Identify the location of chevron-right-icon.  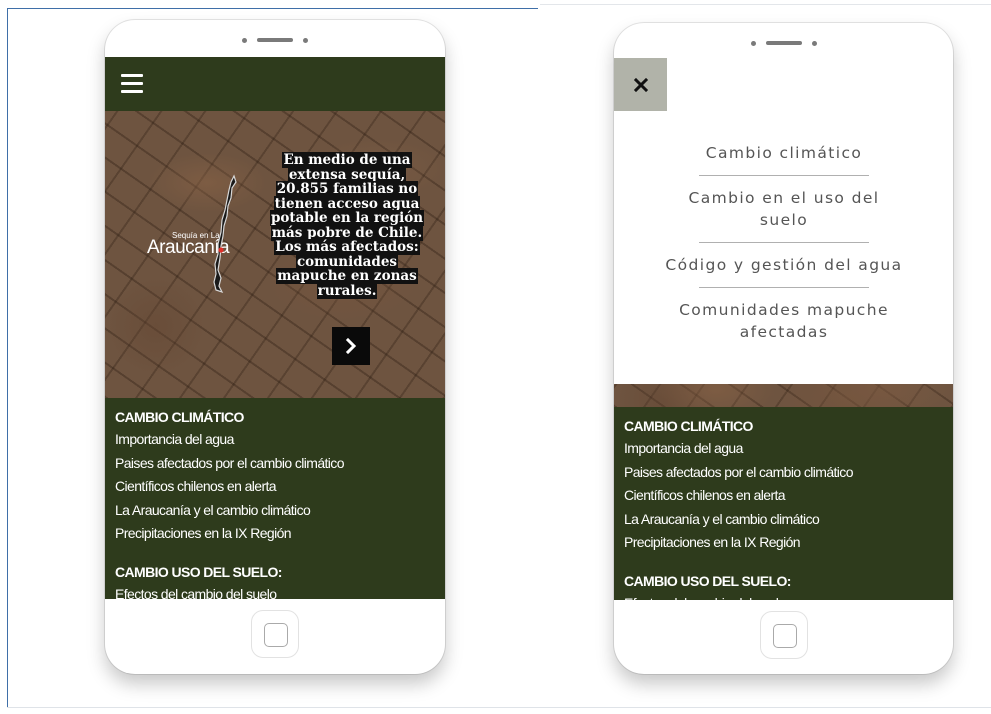
(351, 346).